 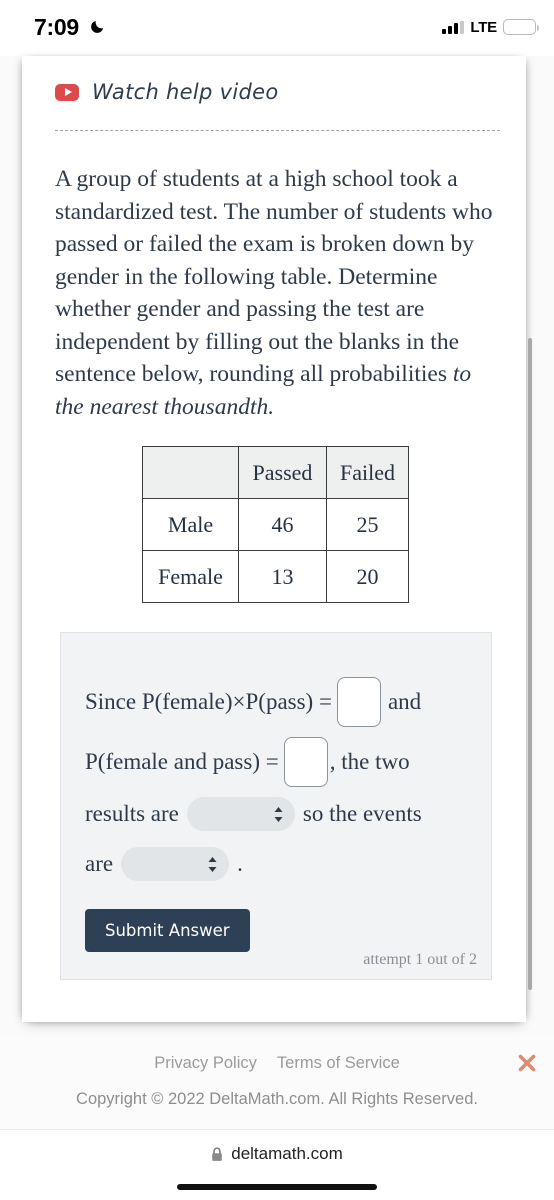 What do you see at coordinates (404, 701) in the screenshot?
I see `answer-line-1-suffix: and` at bounding box center [404, 701].